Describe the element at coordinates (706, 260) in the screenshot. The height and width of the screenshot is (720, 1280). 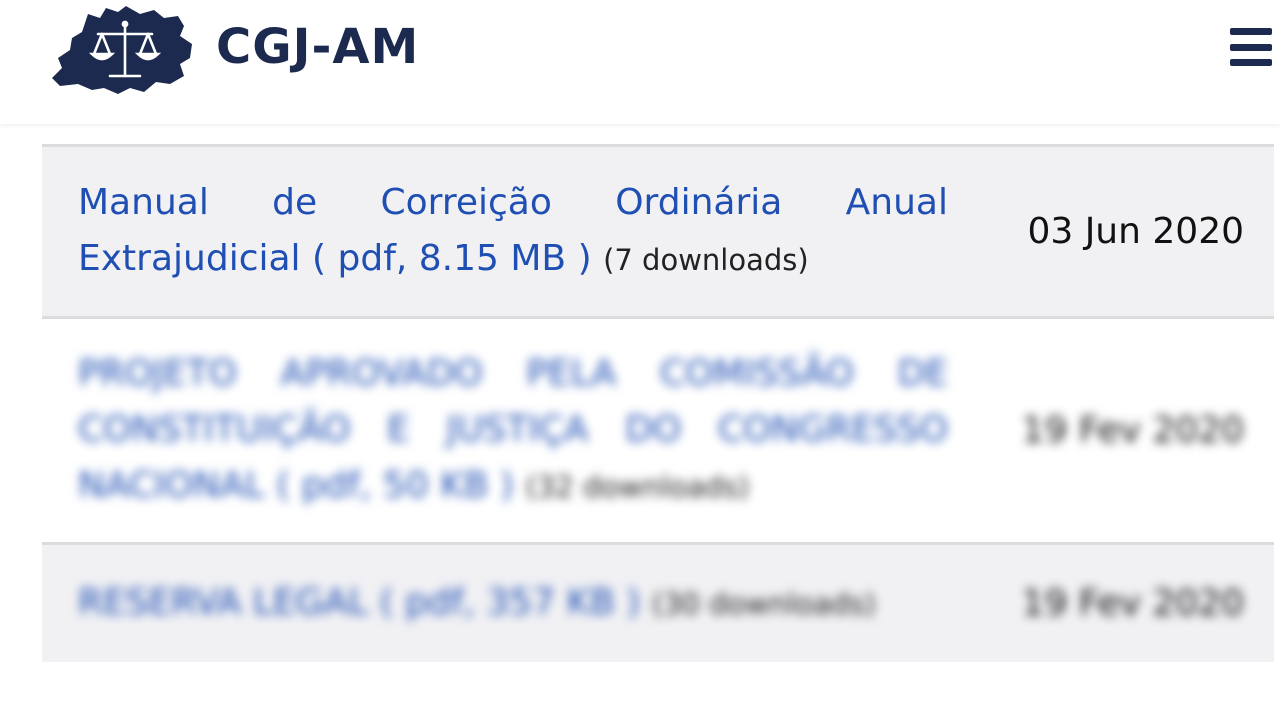
I see `download-count: (7 downloads)` at that location.